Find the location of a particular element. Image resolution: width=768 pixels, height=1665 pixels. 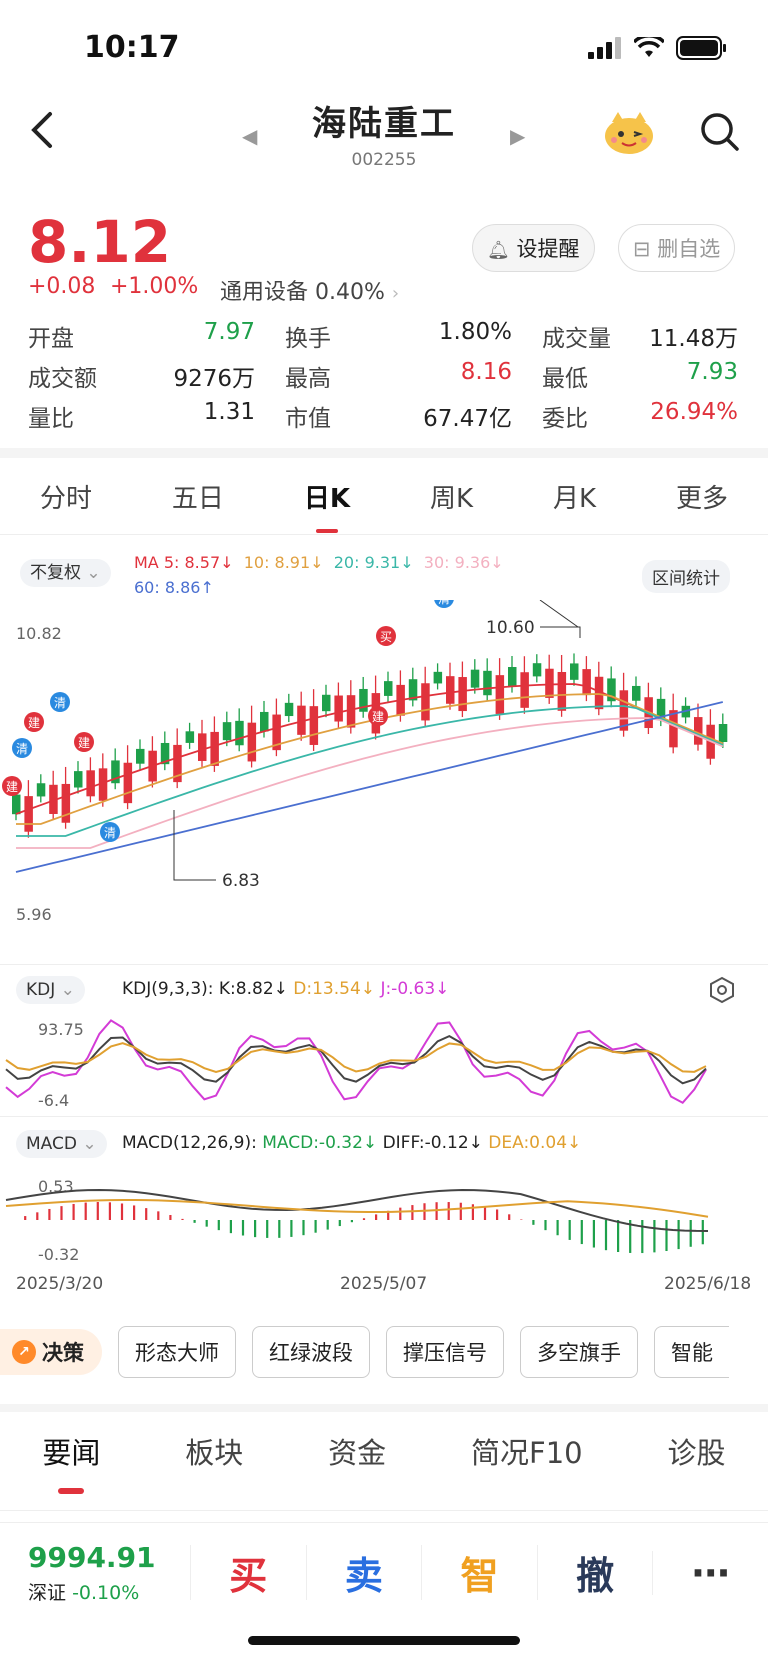

chart-tab: 周K is located at coordinates (451, 496).